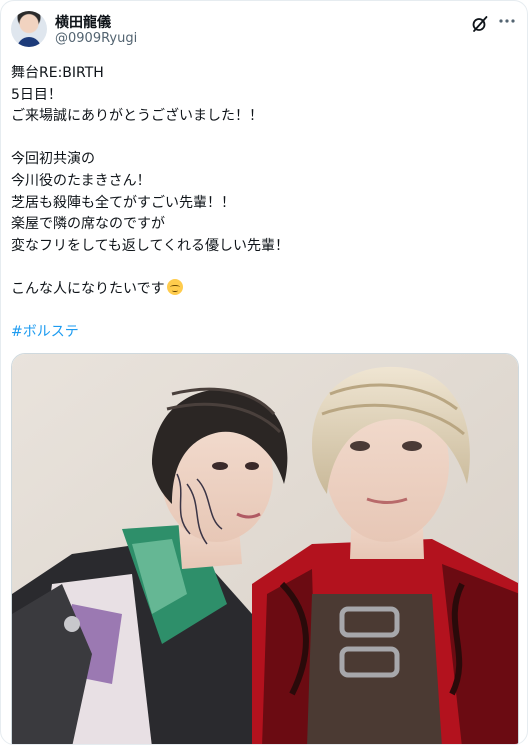 This screenshot has width=528, height=745. I want to click on post-line: 楽屋で隣の席なのですが, so click(88, 224).